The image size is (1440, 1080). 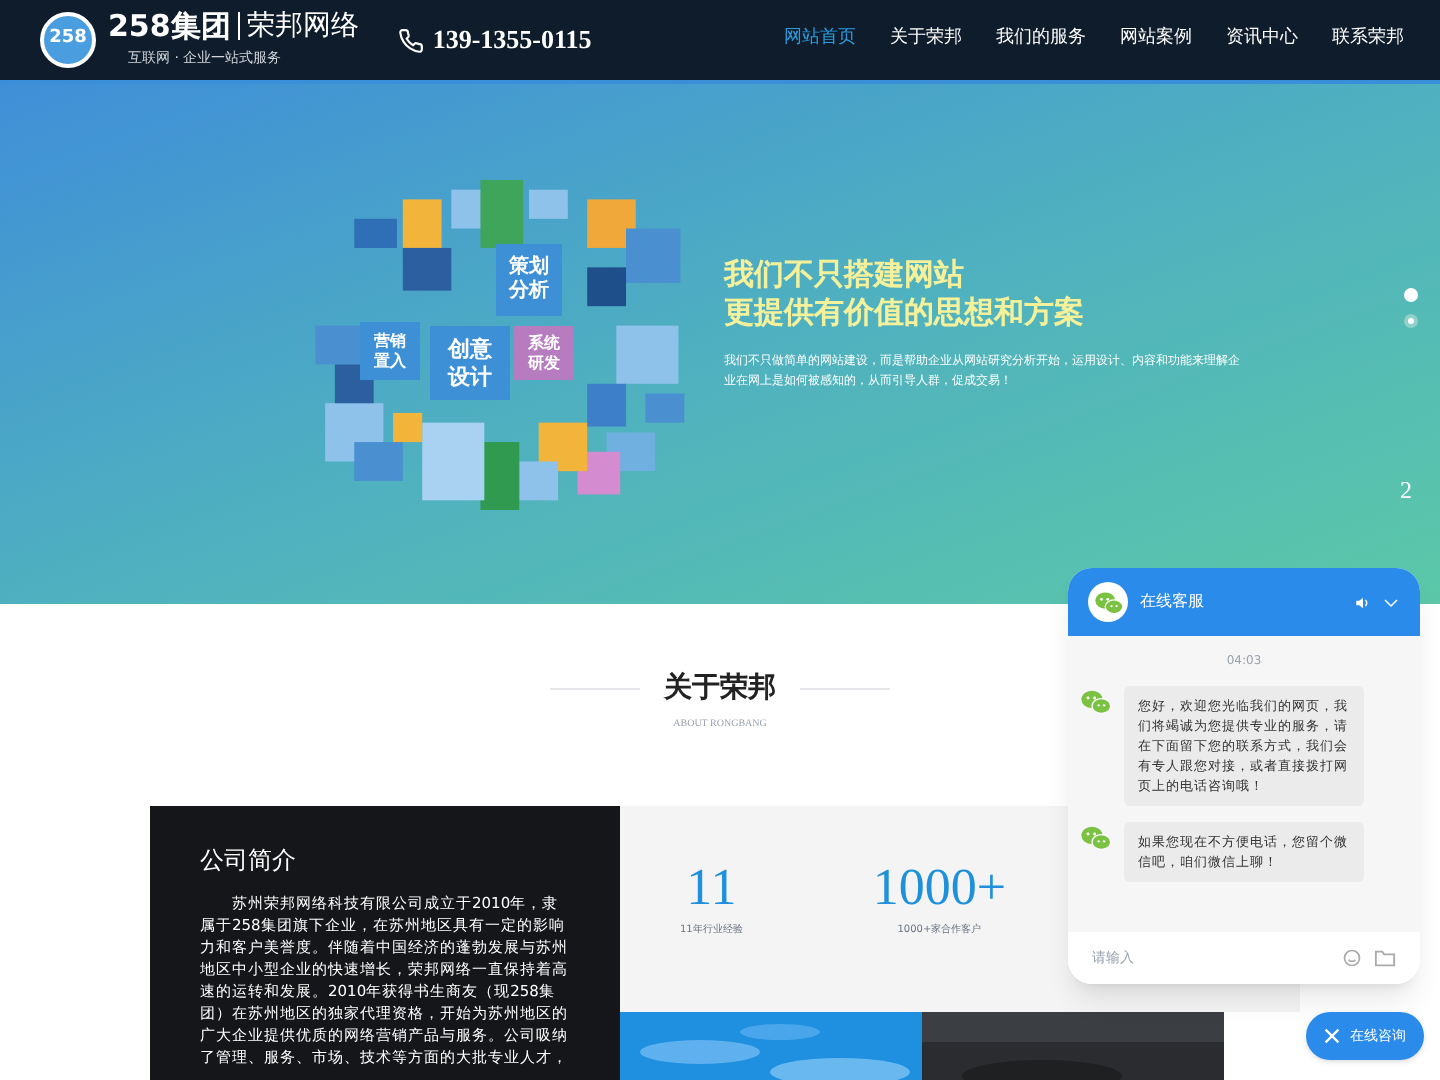 What do you see at coordinates (1041, 40) in the screenshot?
I see `nav-link: 我们的服务` at bounding box center [1041, 40].